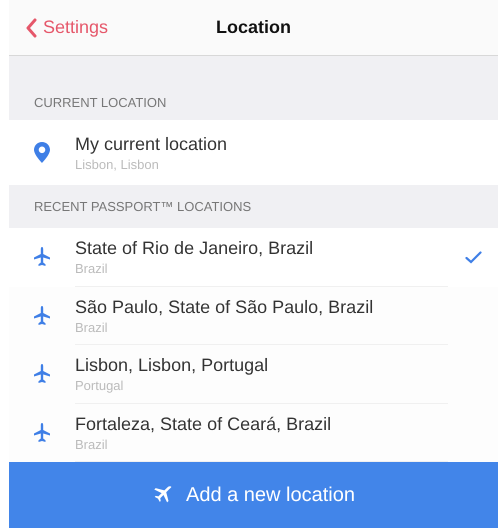 The height and width of the screenshot is (528, 498). Describe the element at coordinates (151, 144) in the screenshot. I see `location-title: My current location` at that location.